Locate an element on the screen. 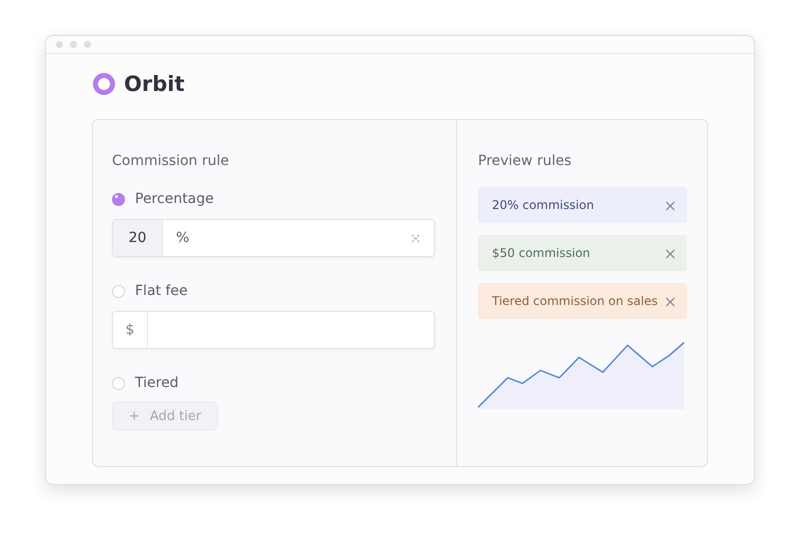 The width and height of the screenshot is (800, 533). app-name: Orbit is located at coordinates (154, 84).